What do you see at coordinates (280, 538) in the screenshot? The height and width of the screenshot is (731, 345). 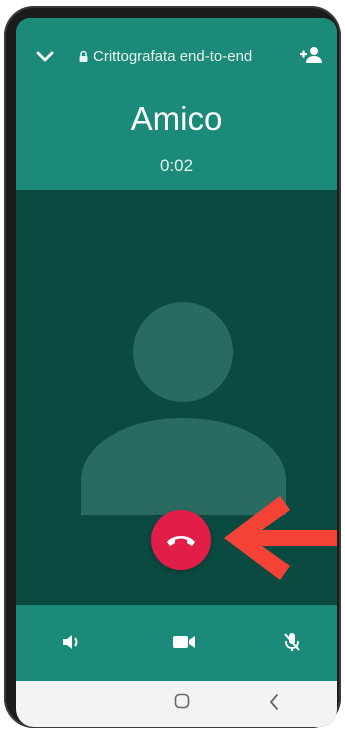 I see `annotation-arrow` at bounding box center [280, 538].